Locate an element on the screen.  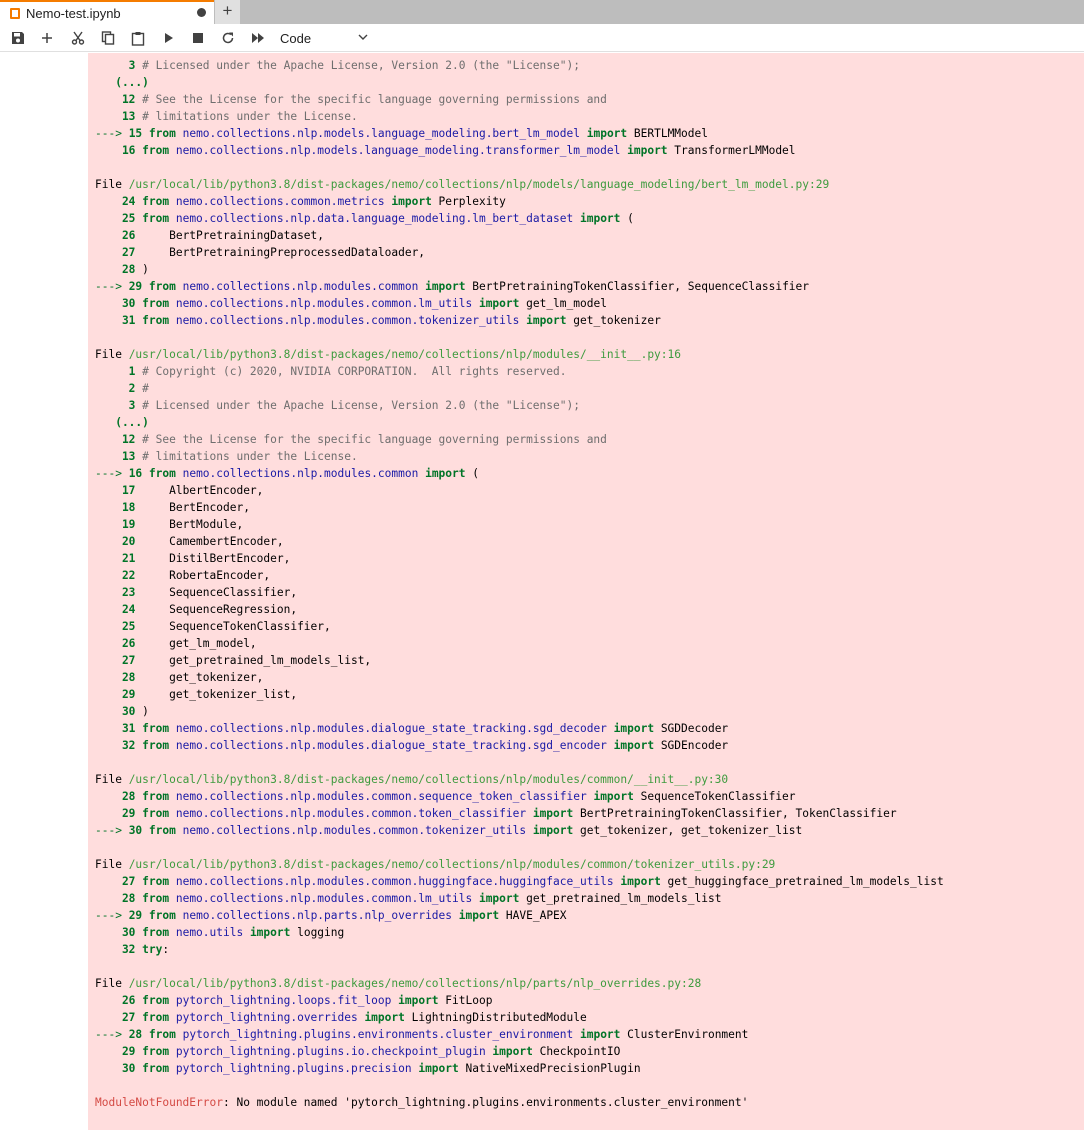
traceback-line: 26 get_lm_model, is located at coordinates (176, 643).